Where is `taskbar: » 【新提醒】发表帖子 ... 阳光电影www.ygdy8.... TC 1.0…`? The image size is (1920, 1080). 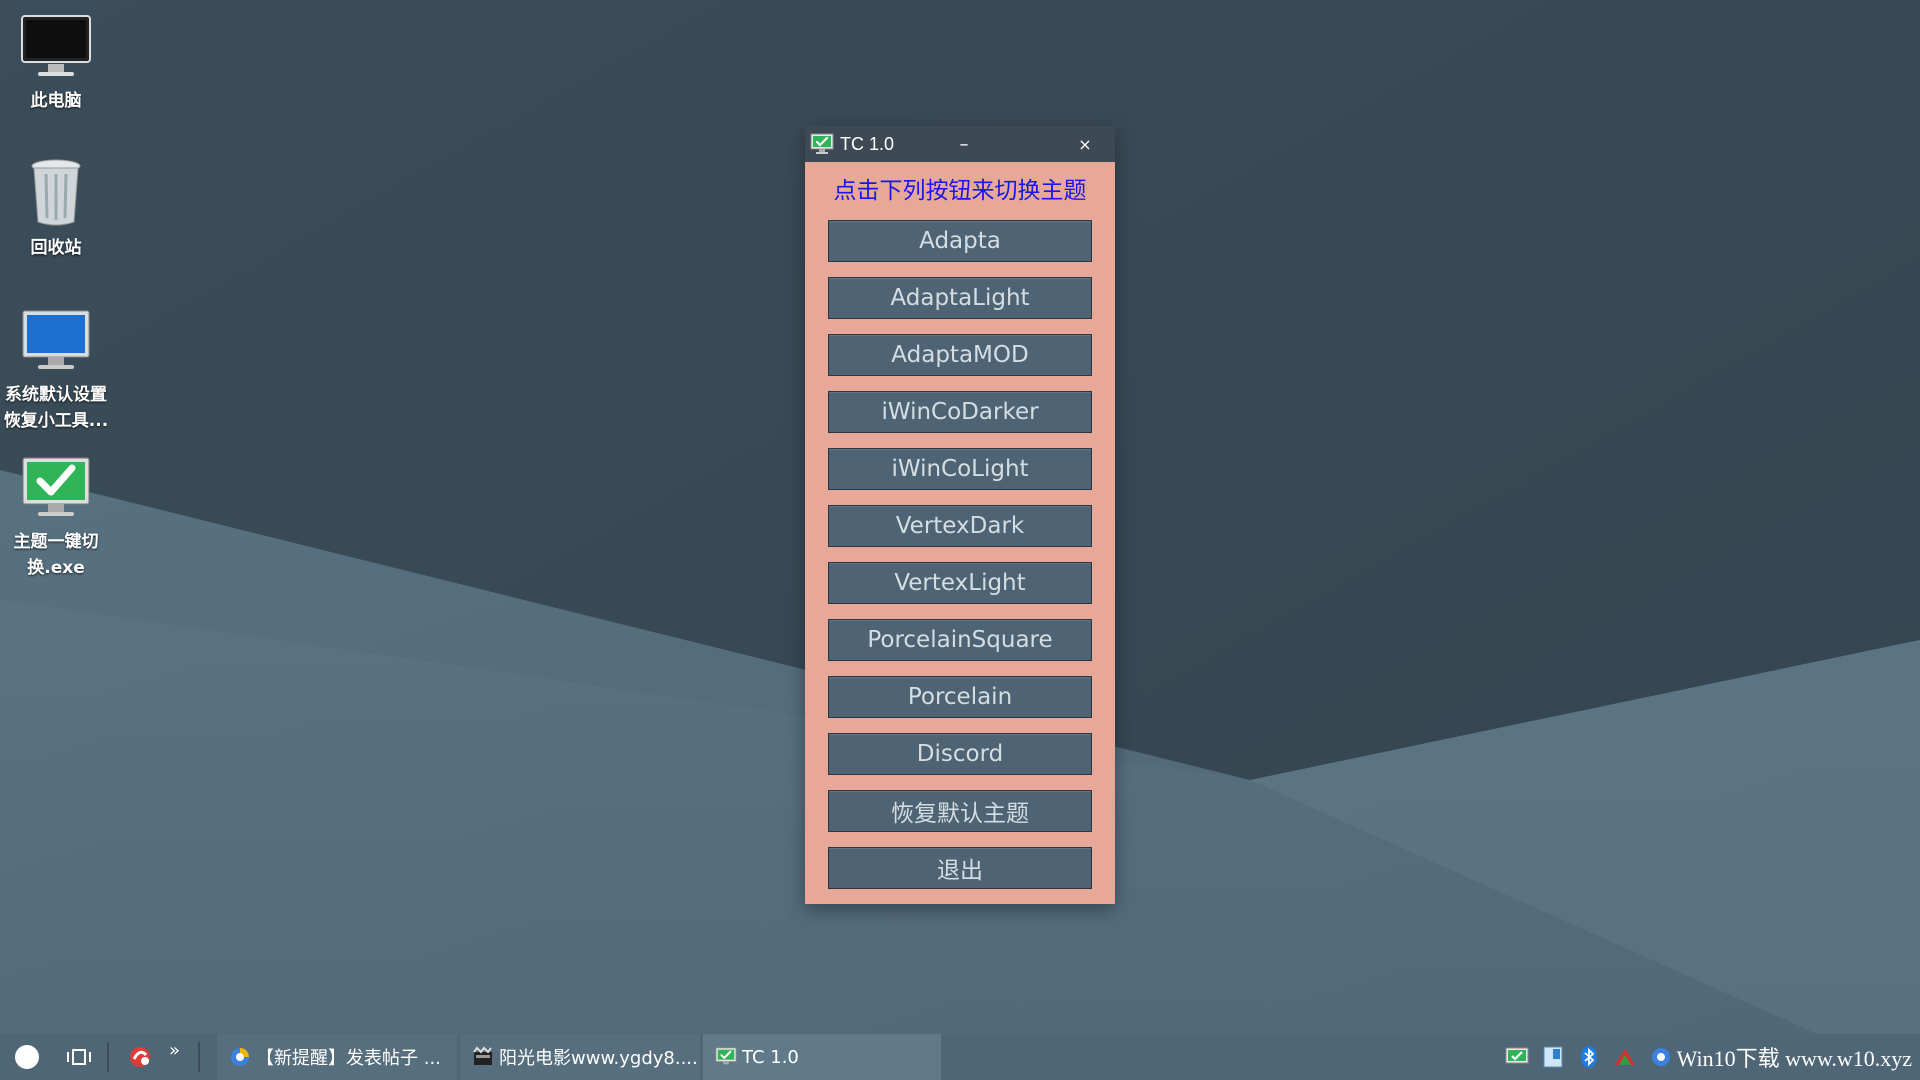
taskbar: » 【新提醒】发表帖子 ... 阳光电影www.ygdy8.... TC 1.0… is located at coordinates (960, 1057).